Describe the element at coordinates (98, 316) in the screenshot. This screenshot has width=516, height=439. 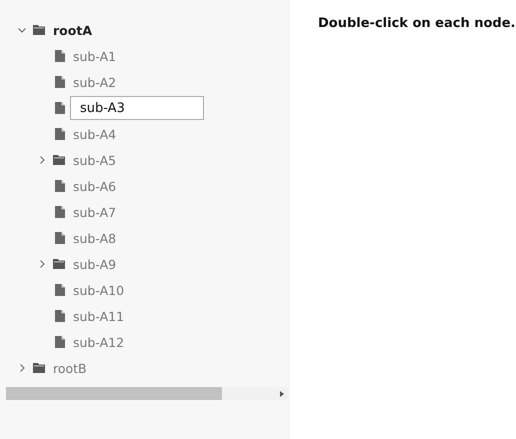
I see `tree-node-label: sub-A11` at that location.